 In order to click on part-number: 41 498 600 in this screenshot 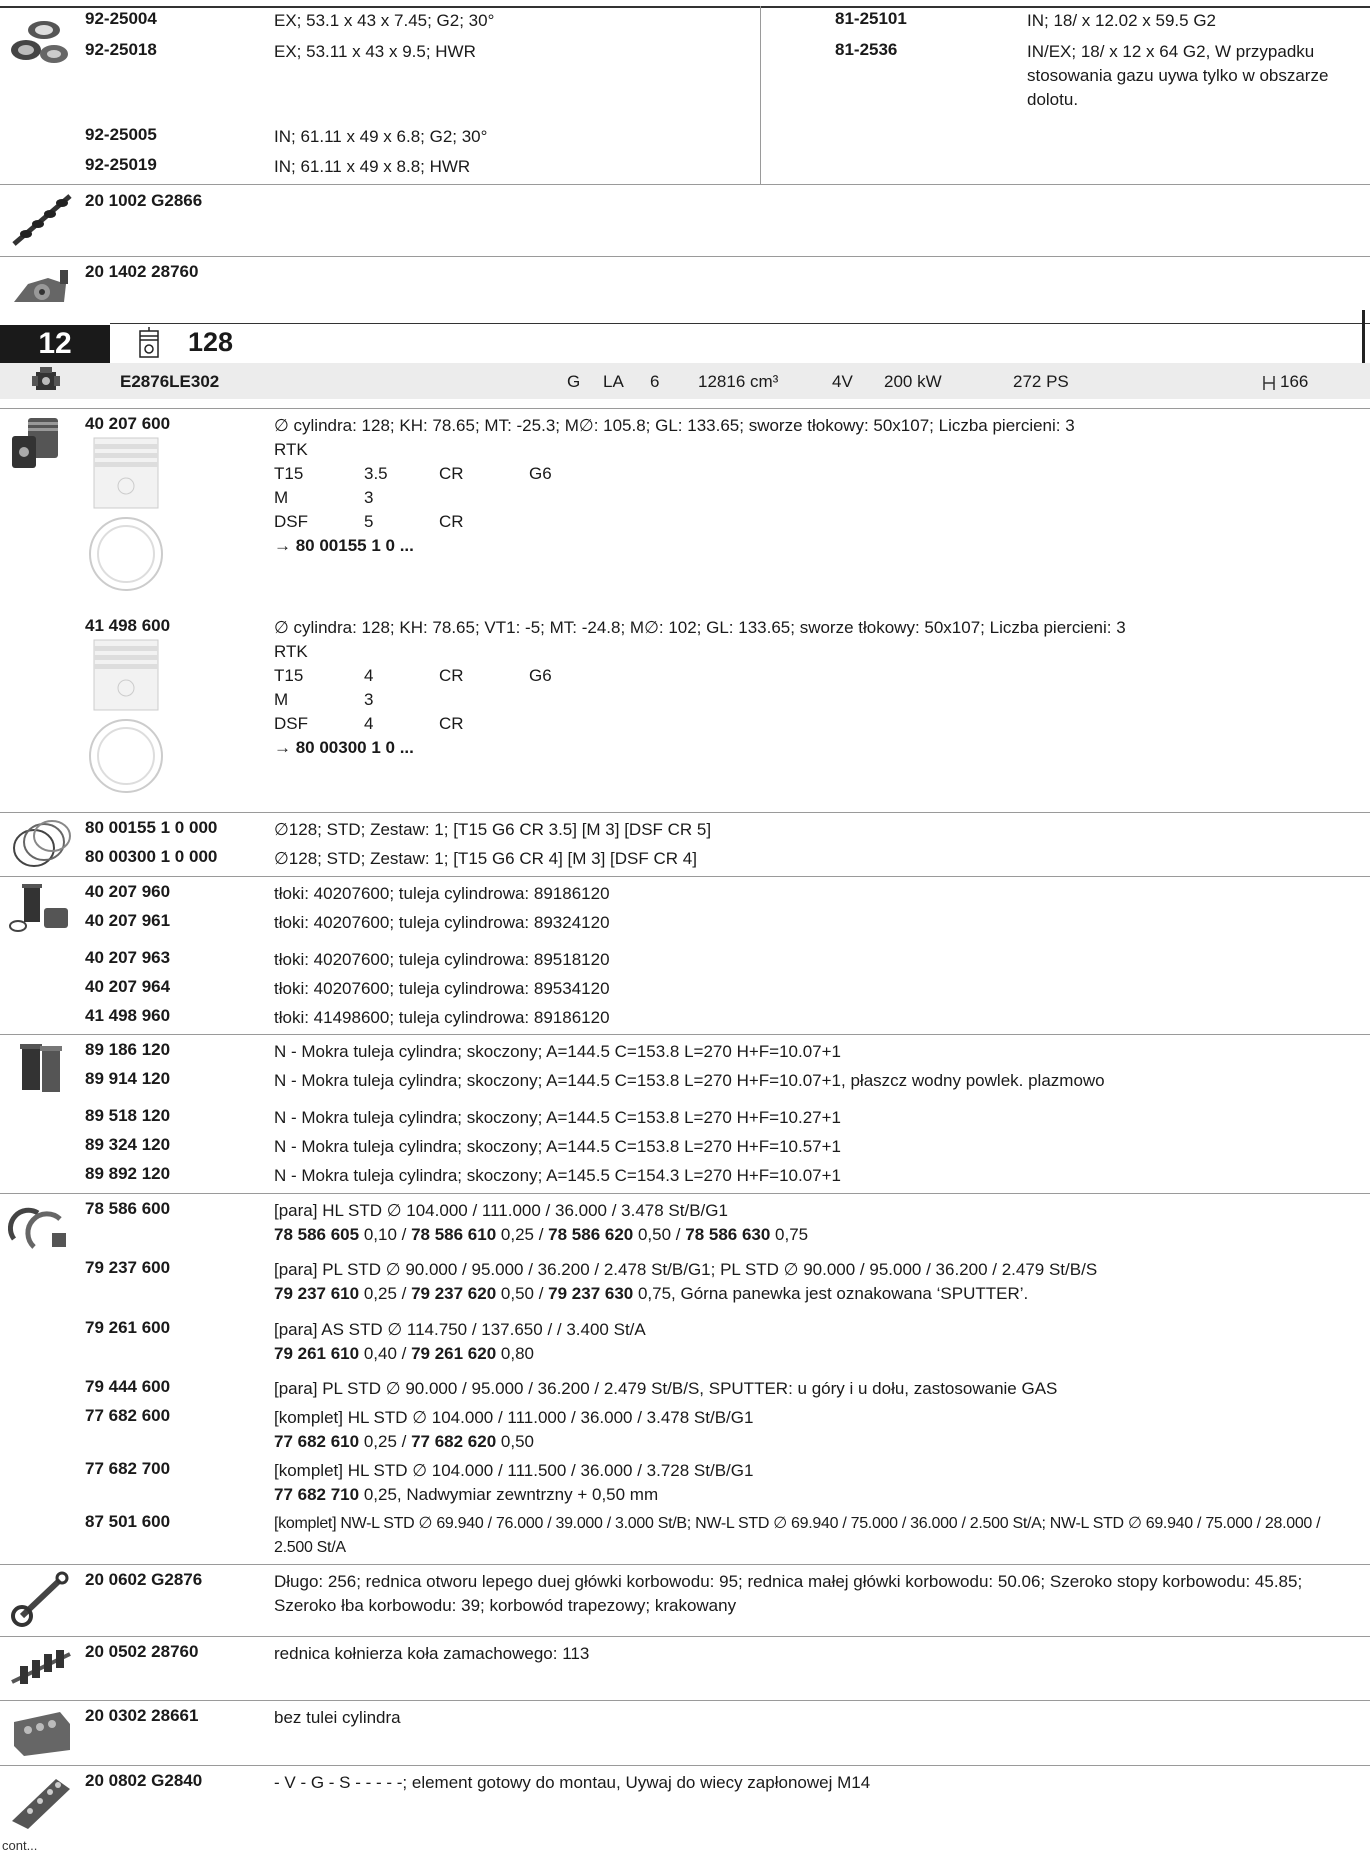, I will do `click(128, 625)`.